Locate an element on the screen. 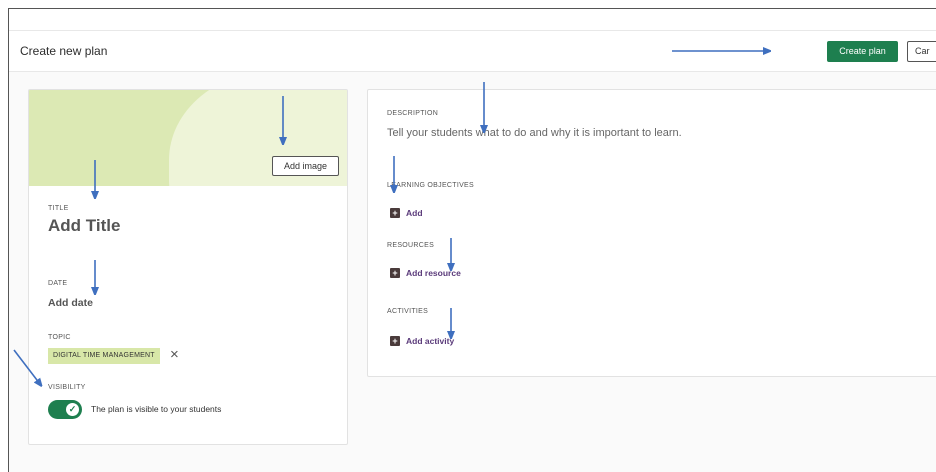 The image size is (936, 472). page-header: Create new plan Create plan Car is located at coordinates (472, 51).